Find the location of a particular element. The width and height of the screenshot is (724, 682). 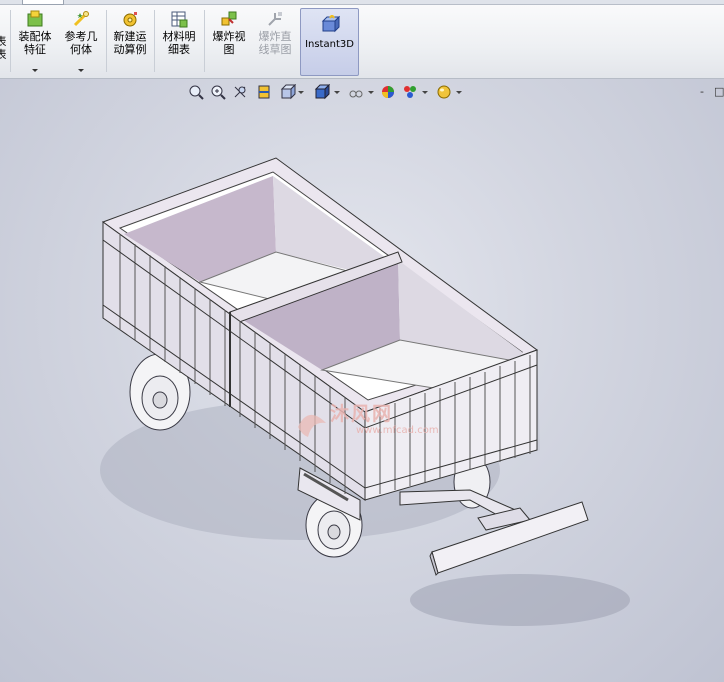

hide-show-items-icon is located at coordinates (356, 92).